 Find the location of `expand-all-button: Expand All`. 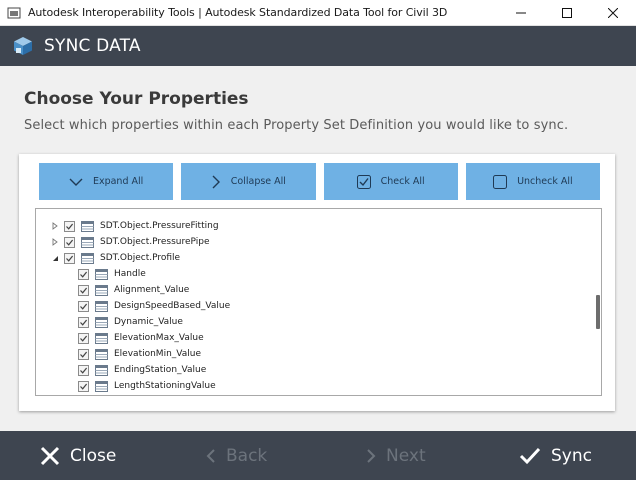

expand-all-button: Expand All is located at coordinates (106, 181).